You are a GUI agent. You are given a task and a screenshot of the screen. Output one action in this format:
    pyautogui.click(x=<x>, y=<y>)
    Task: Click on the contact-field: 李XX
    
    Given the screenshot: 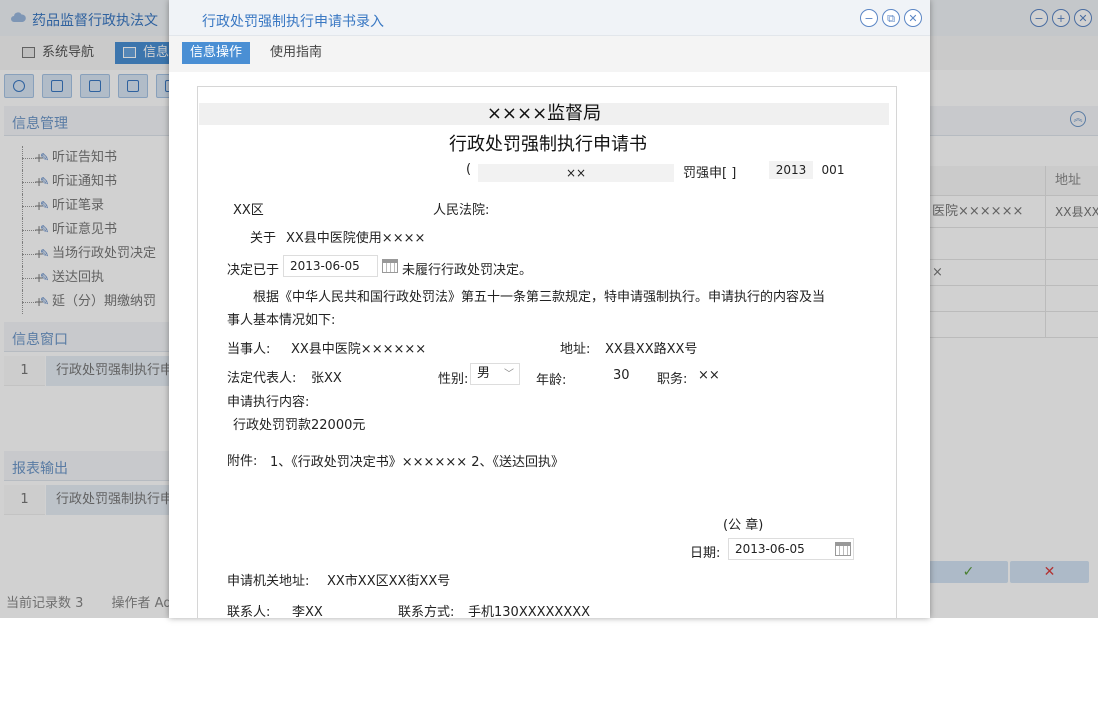 What is the action you would take?
    pyautogui.click(x=307, y=609)
    